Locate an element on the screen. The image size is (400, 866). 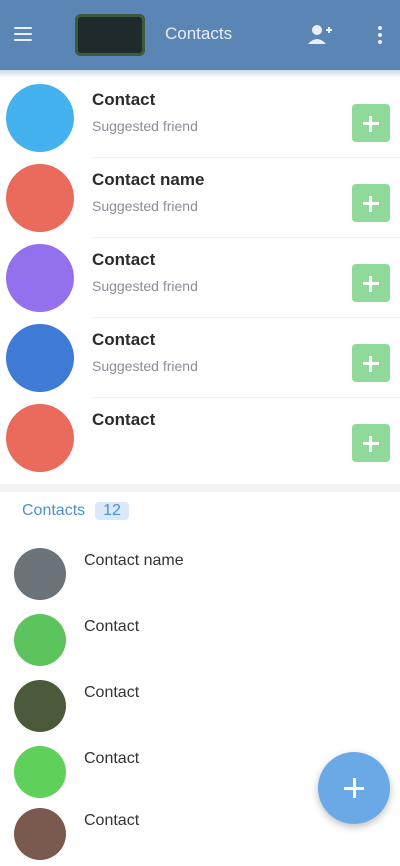
app-bar-shadow is located at coordinates (200, 74).